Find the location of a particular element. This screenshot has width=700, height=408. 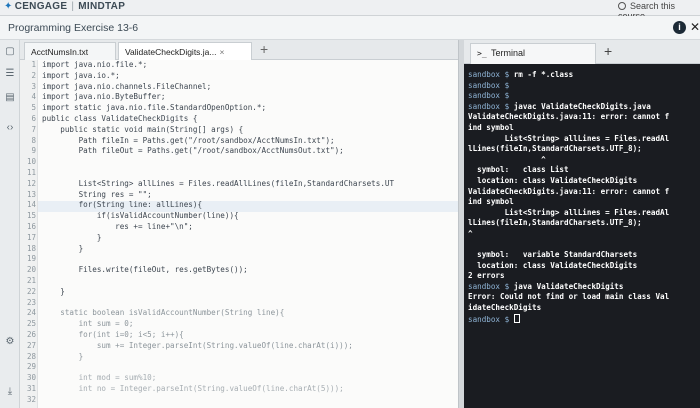

tab-validatecheckdigits: ValidateCheckDigits.ja... × is located at coordinates (185, 51).